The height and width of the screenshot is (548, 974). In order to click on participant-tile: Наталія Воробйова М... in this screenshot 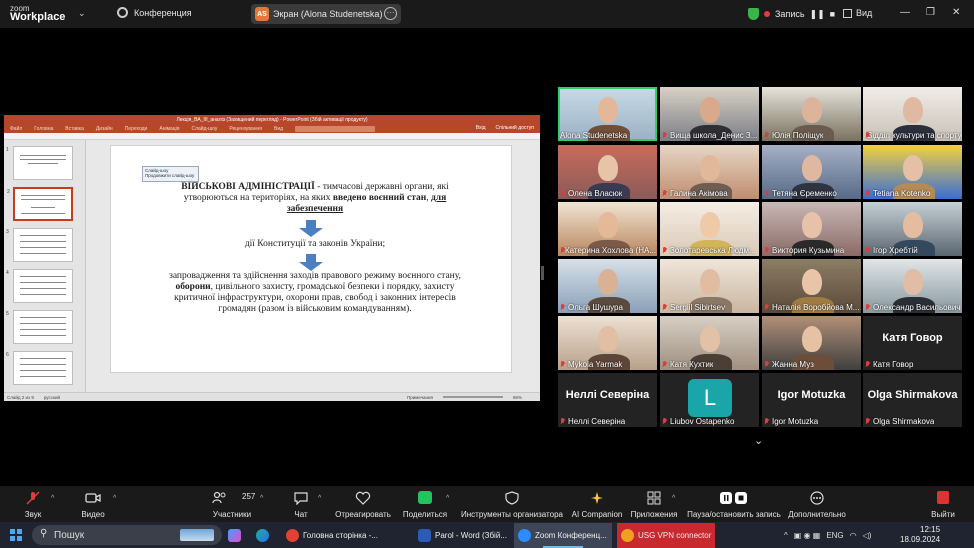, I will do `click(811, 286)`.